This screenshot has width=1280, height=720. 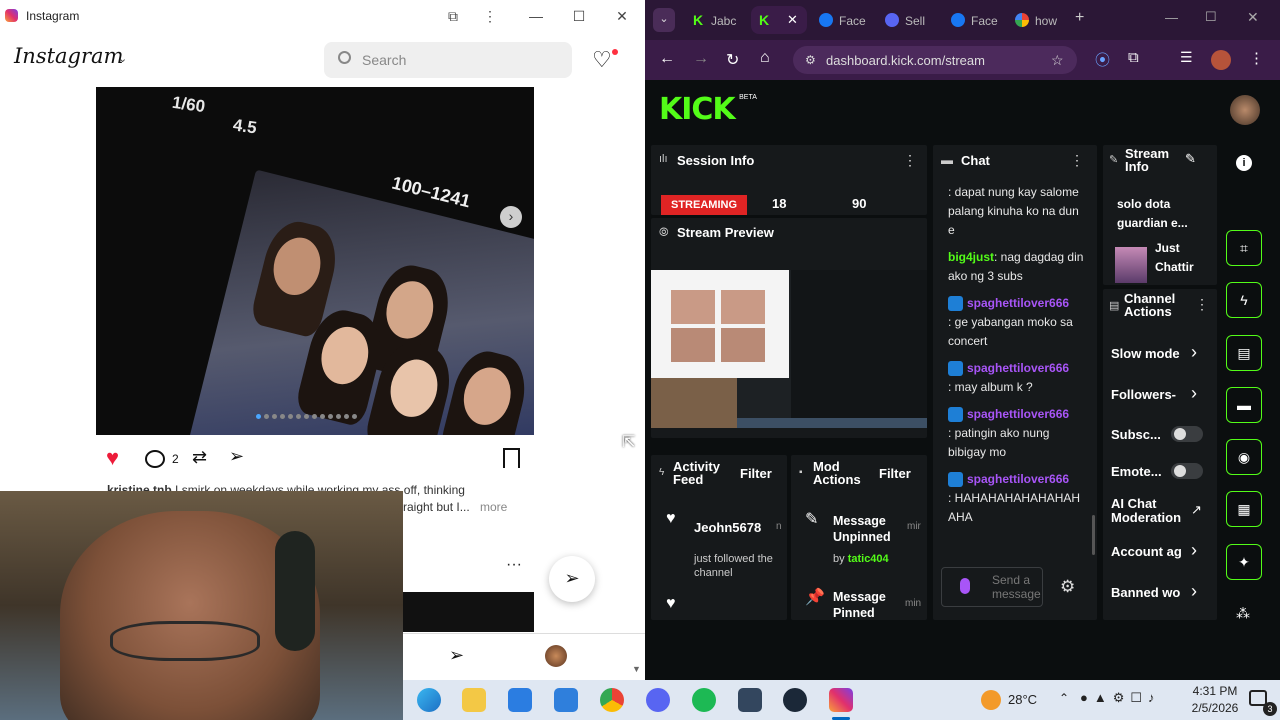 I want to click on steam-icon, so click(x=795, y=700).